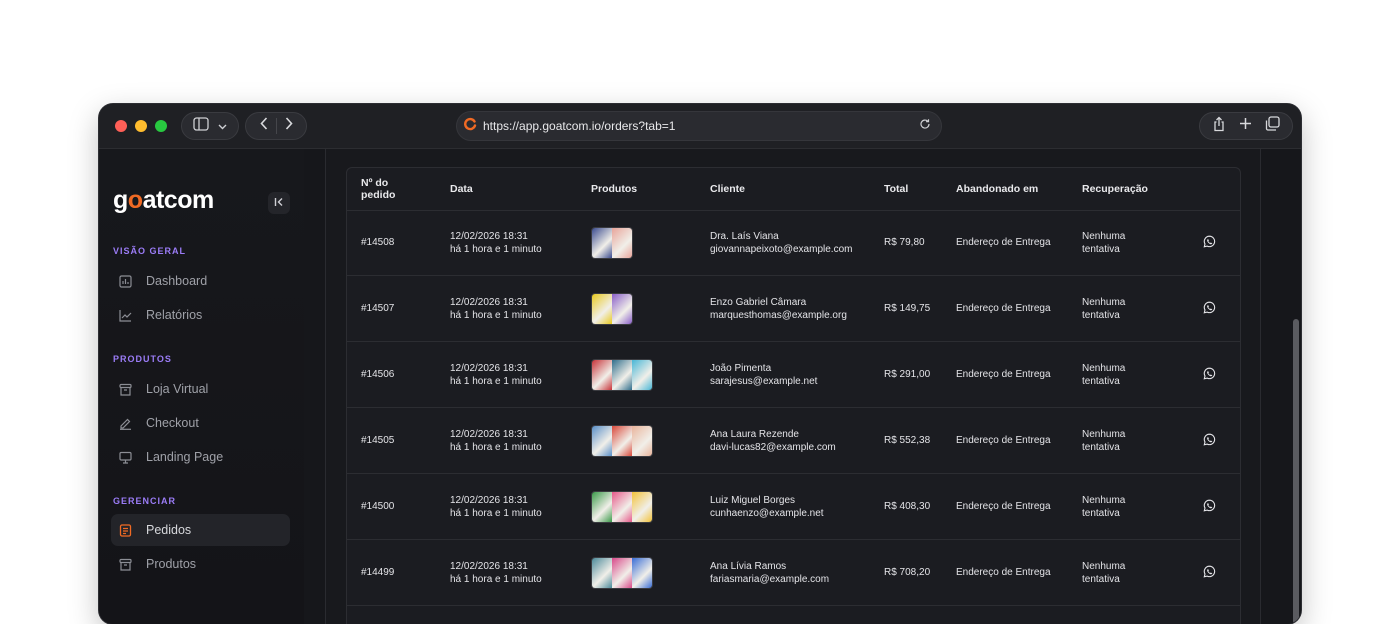 The width and height of the screenshot is (1400, 624). I want to click on sidebar-item-label: Landing Page, so click(185, 457).